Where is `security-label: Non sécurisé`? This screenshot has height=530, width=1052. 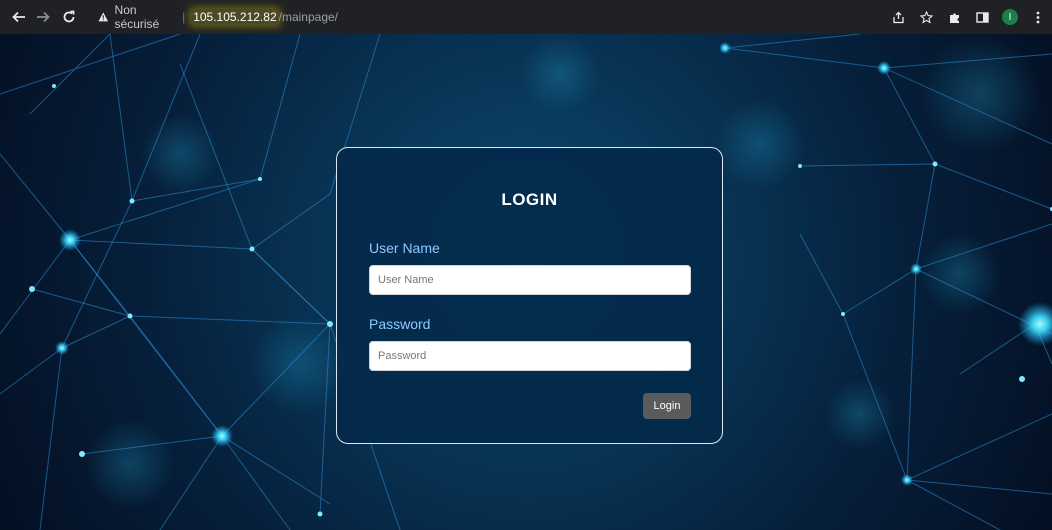
security-label: Non sécurisé is located at coordinates (146, 17).